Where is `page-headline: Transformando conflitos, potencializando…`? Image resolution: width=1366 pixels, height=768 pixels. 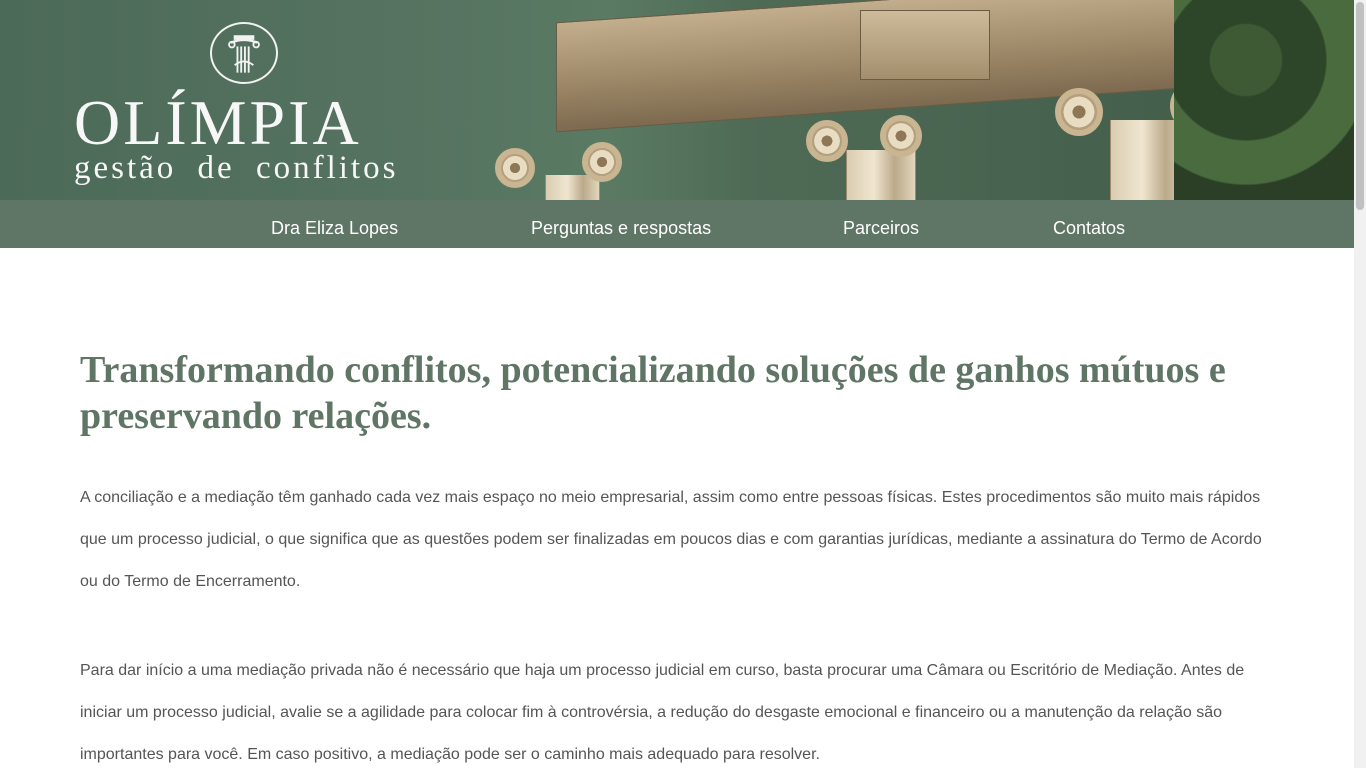
page-headline: Transformando conflitos, potencializando… is located at coordinates (653, 393).